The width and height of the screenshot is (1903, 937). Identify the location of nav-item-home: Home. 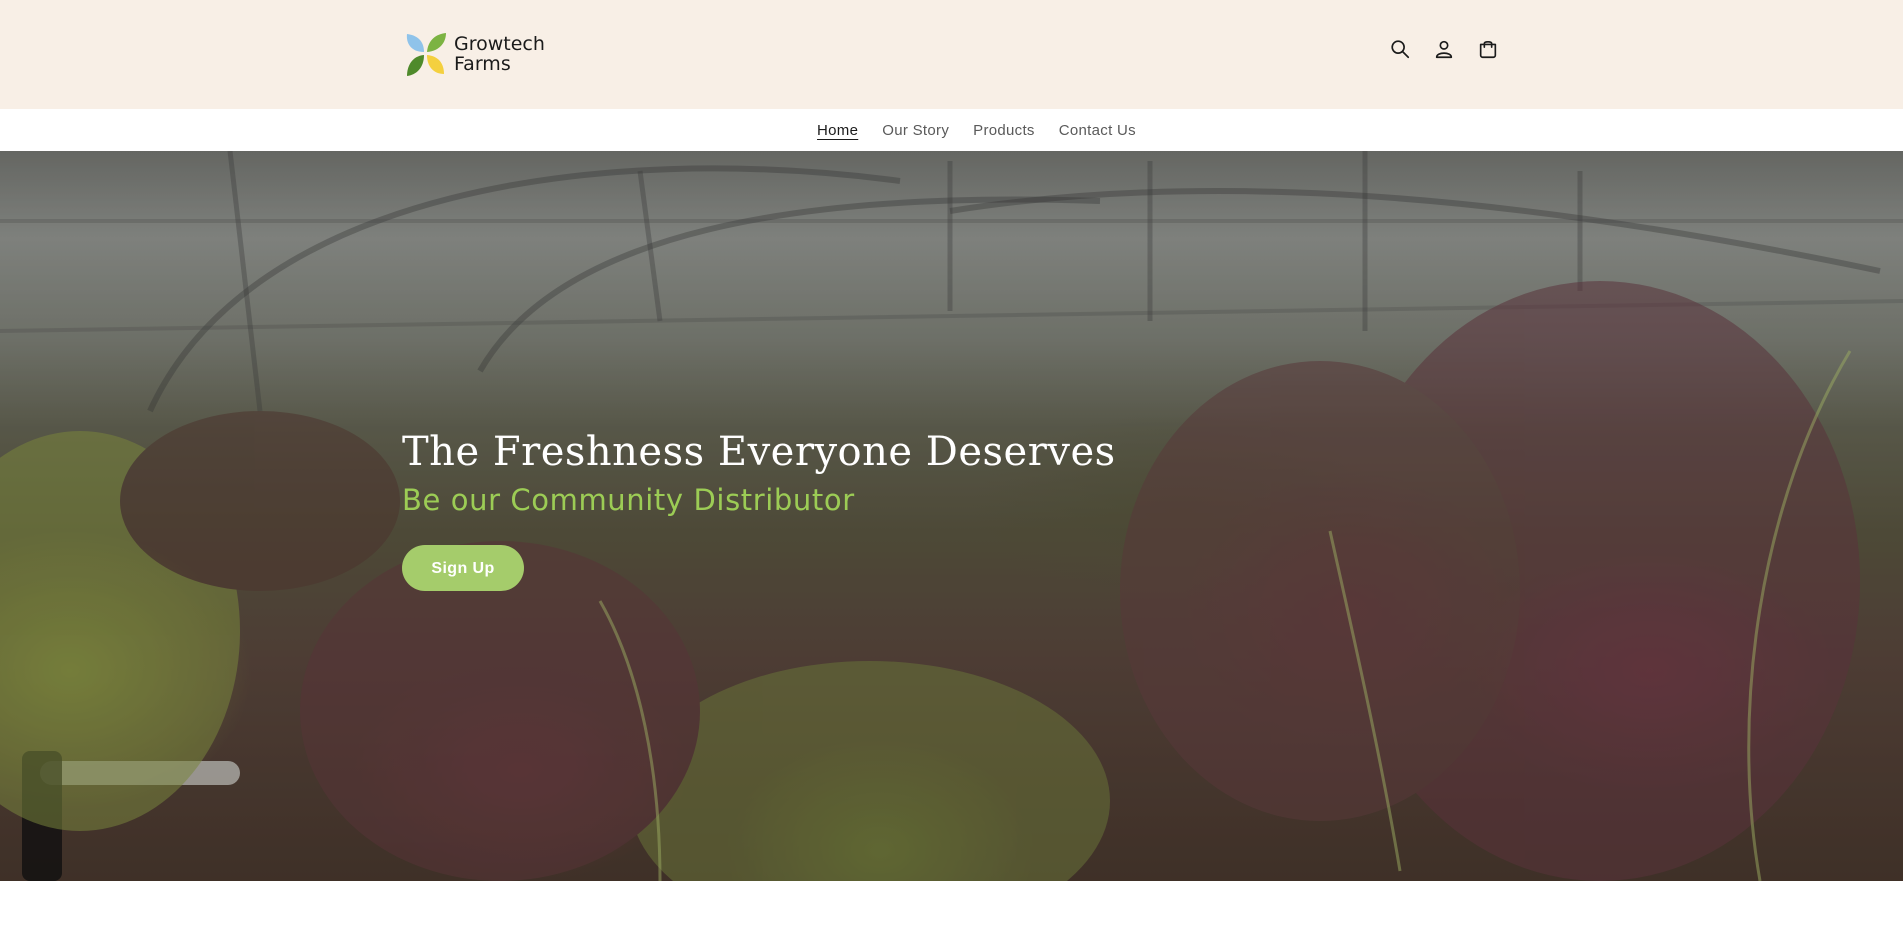
(837, 130).